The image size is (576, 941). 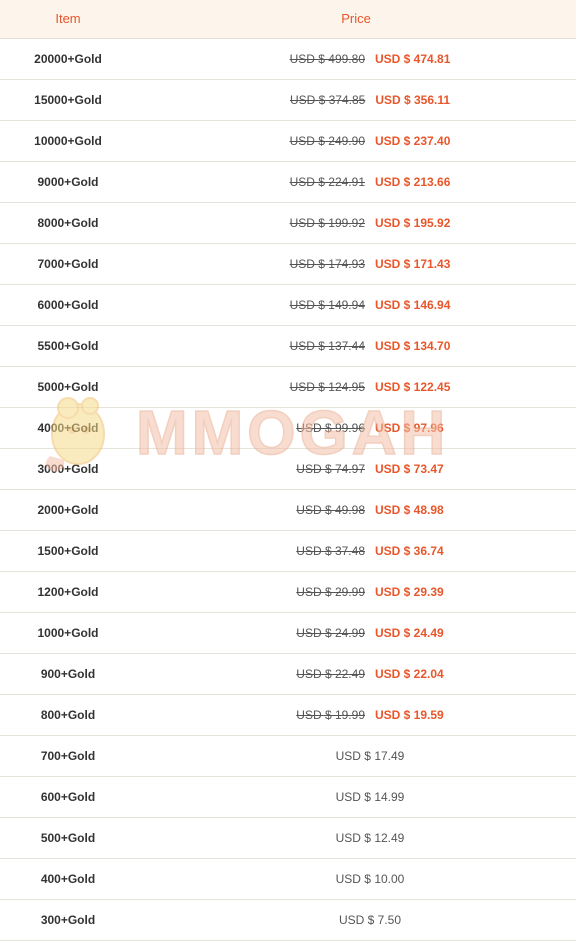 I want to click on table-row: 800+Gold USD $ 19.99 USD $ 19.59, so click(x=288, y=715).